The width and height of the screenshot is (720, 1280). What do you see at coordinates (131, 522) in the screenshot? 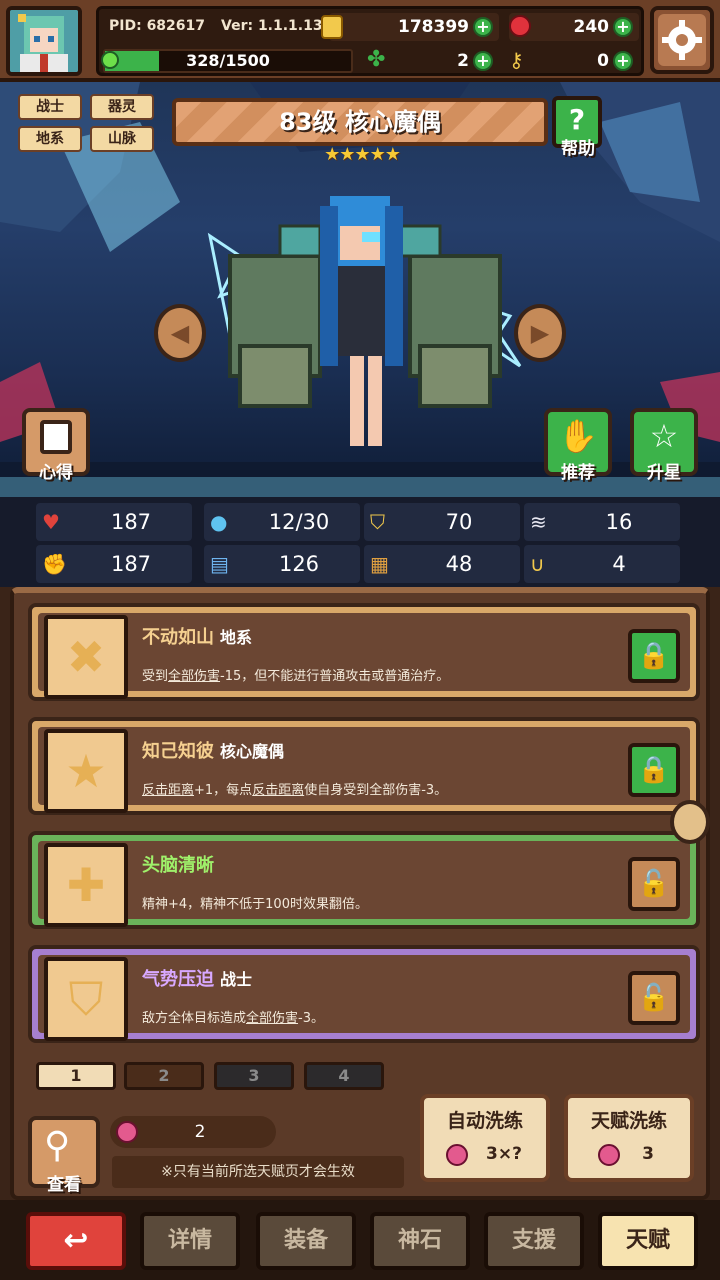
I see `stat-value: 187` at bounding box center [131, 522].